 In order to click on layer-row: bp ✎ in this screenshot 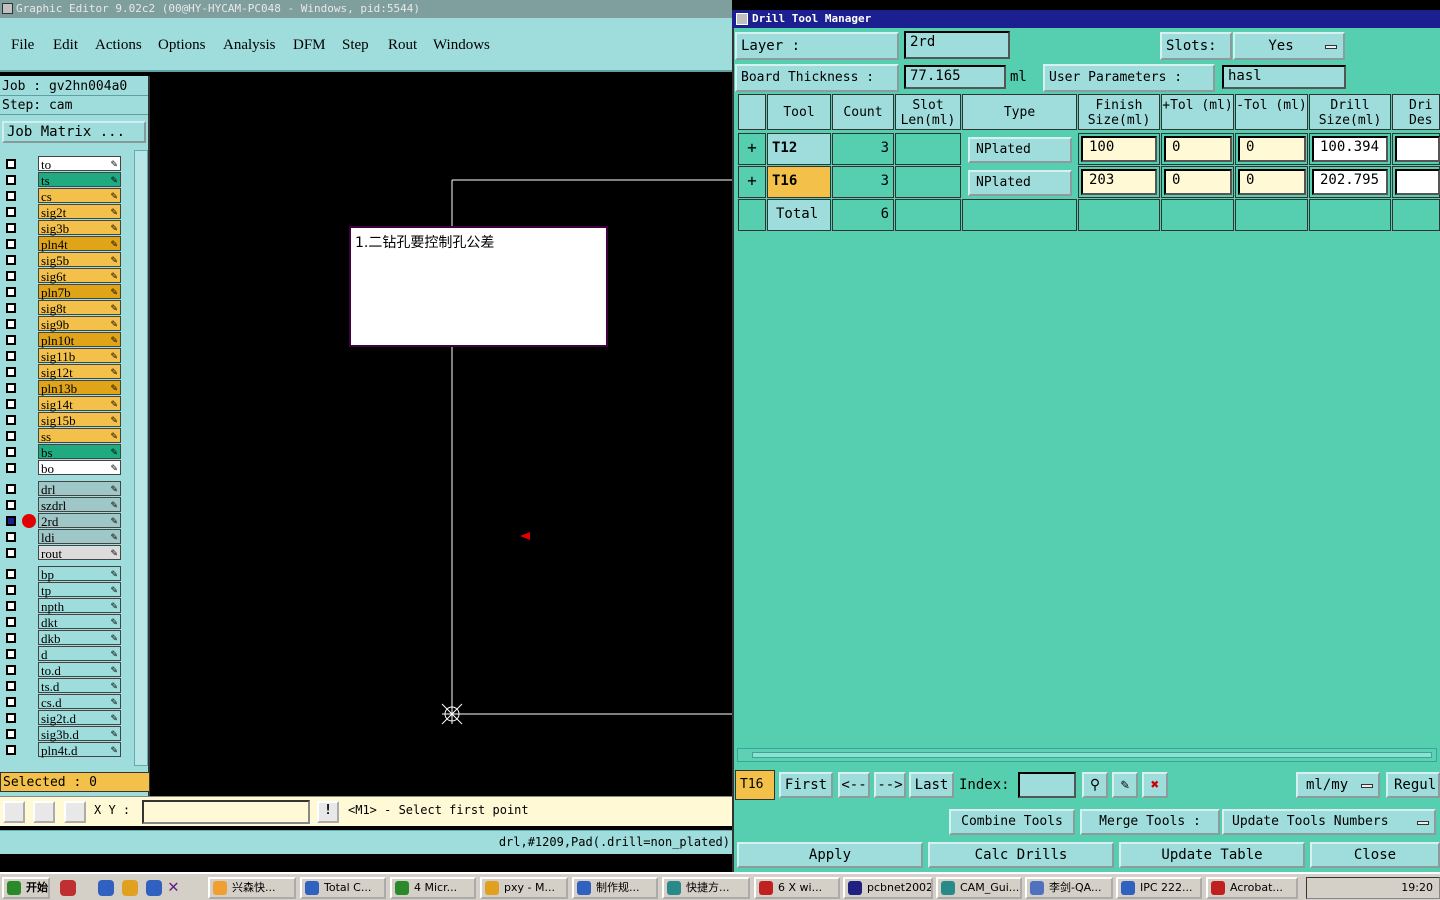, I will do `click(68, 574)`.